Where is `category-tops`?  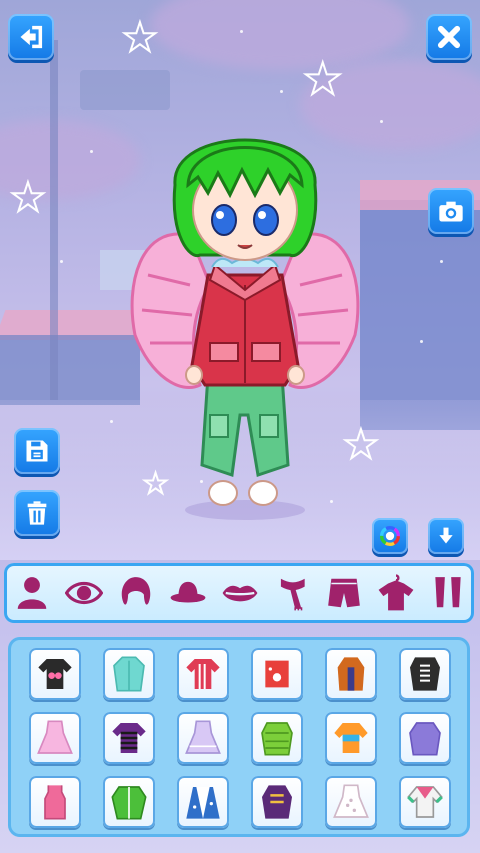 category-tops is located at coordinates (396, 593).